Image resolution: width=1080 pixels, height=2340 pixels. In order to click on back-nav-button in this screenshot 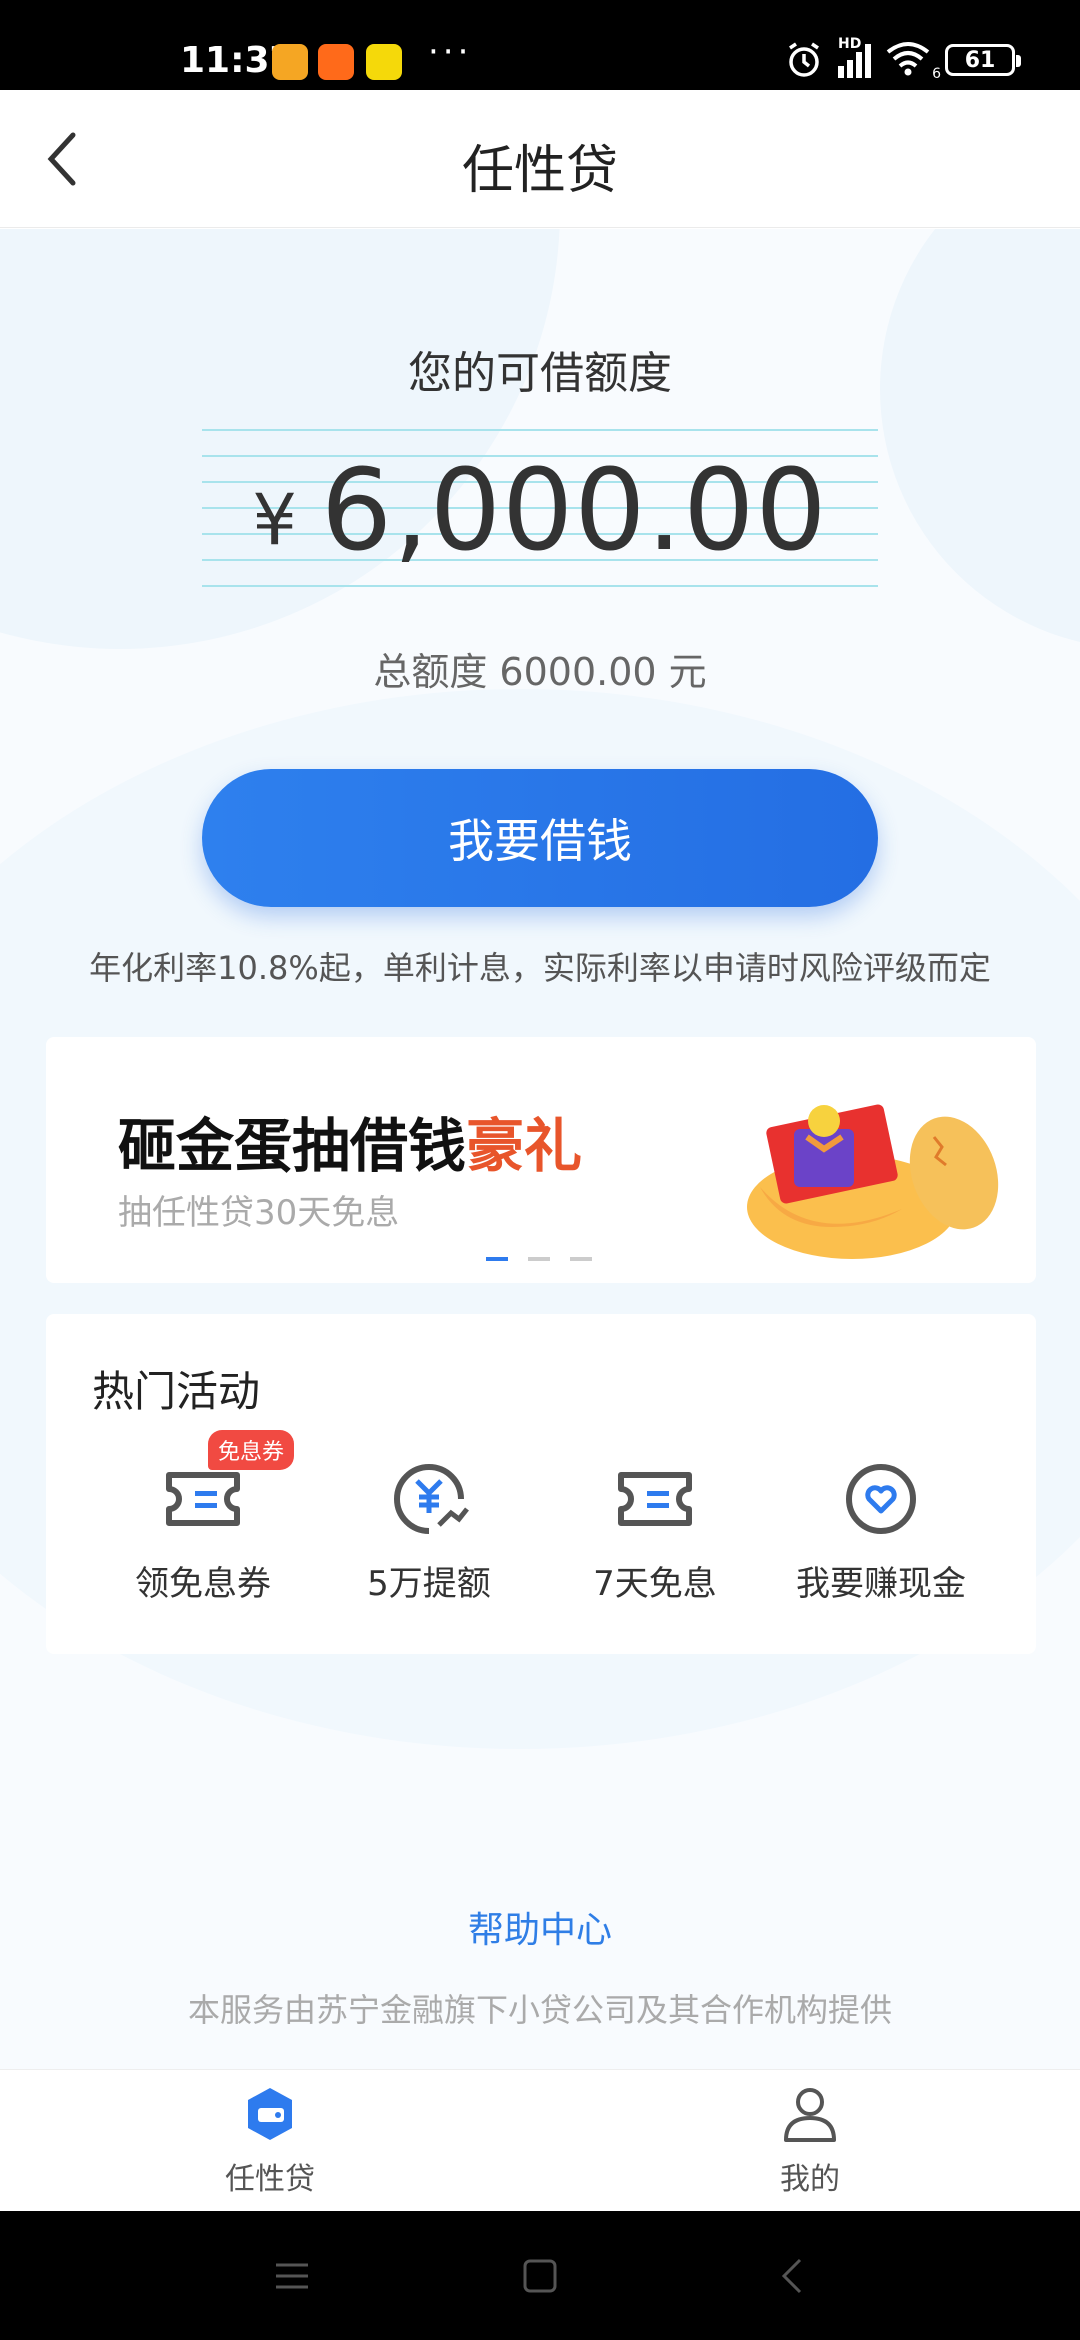, I will do `click(792, 2276)`.